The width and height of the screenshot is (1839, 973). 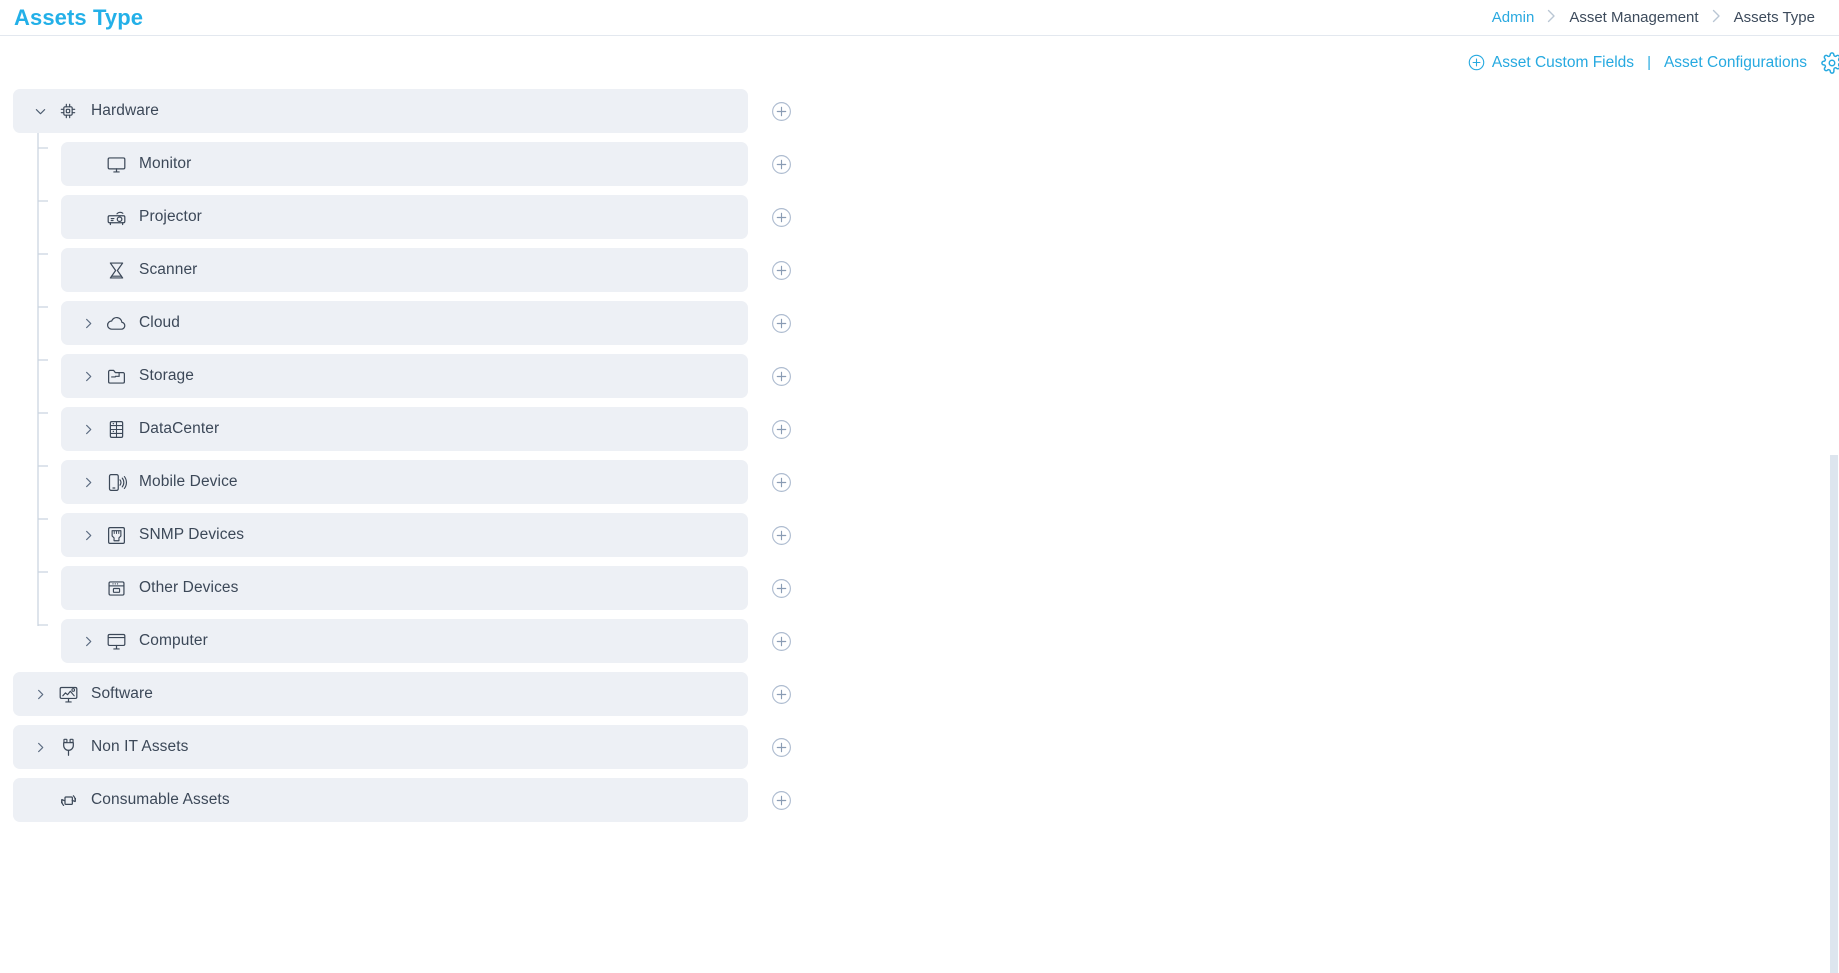 I want to click on breadcrumb: Admin Asset Management Assets Type, so click(x=1659, y=17).